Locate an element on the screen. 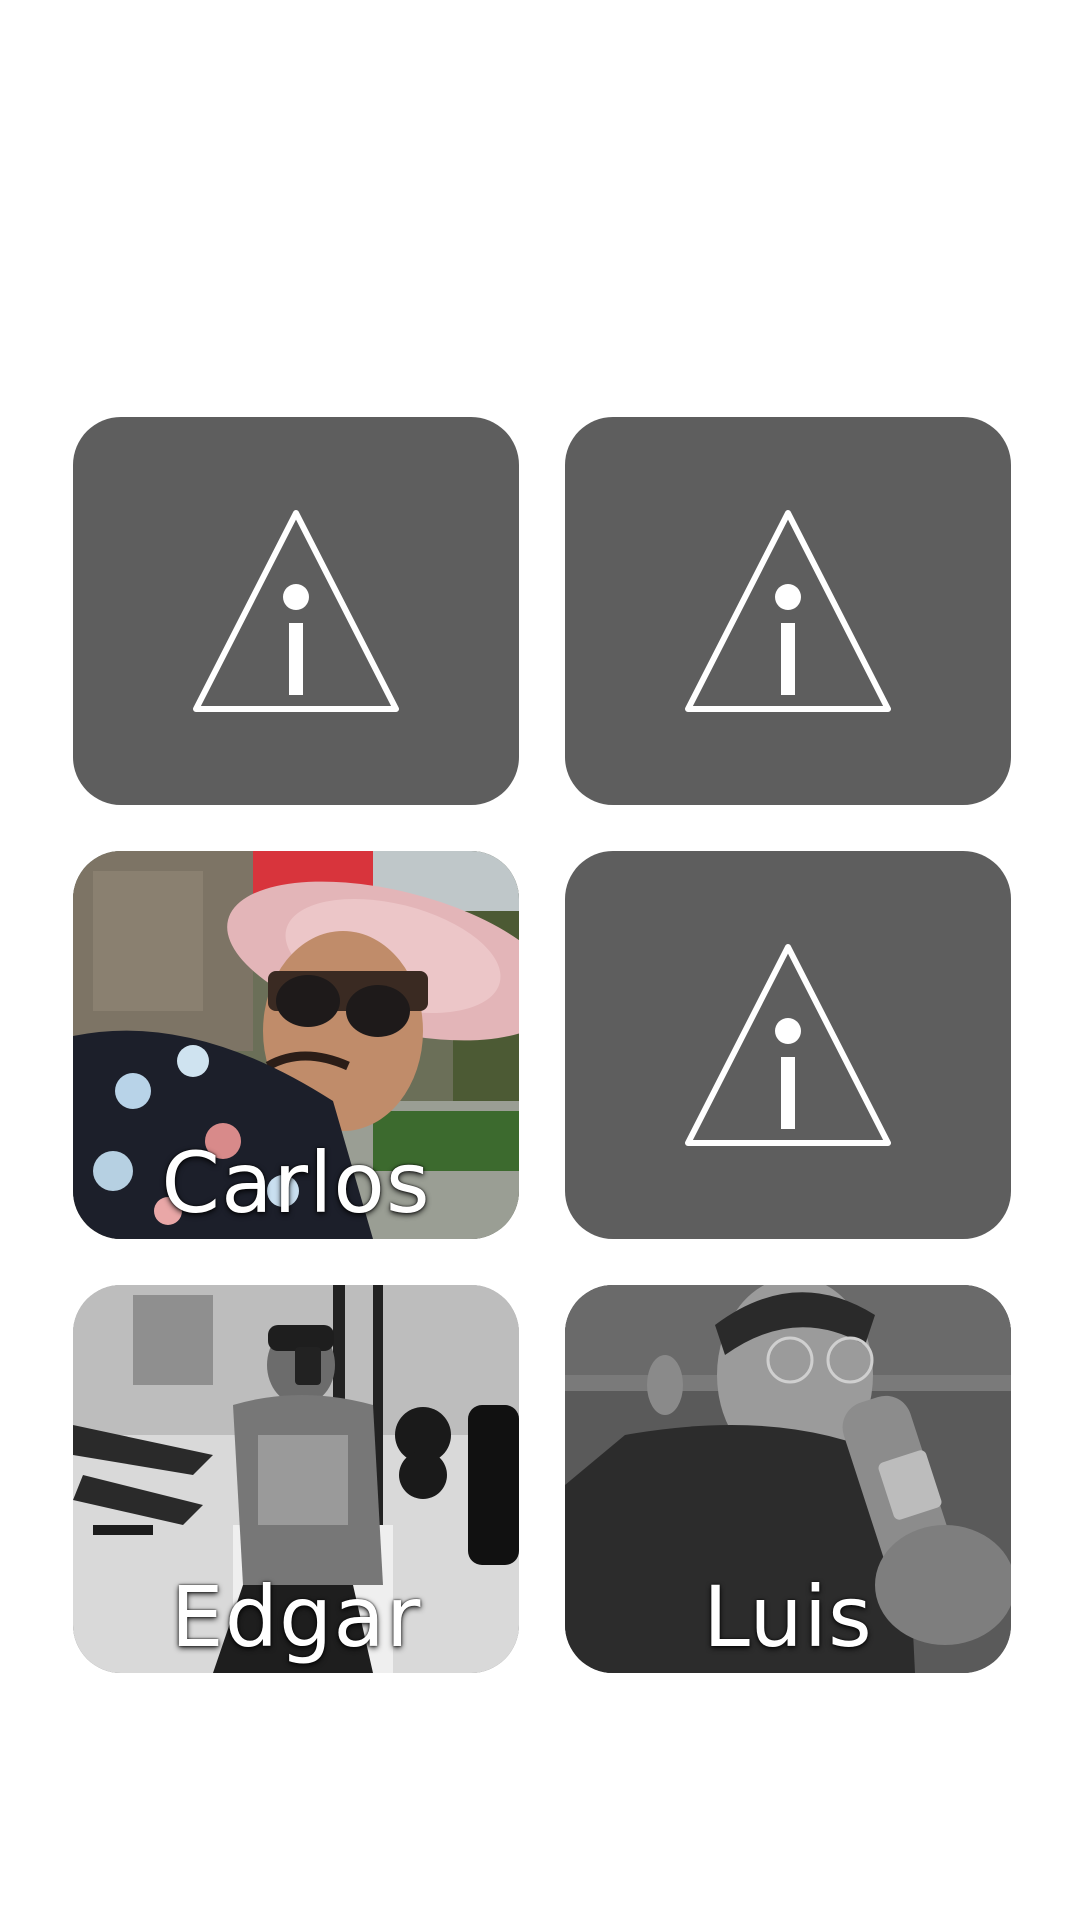 This screenshot has width=1080, height=1920. contact-tile-edgar: Edgar is located at coordinates (296, 1479).